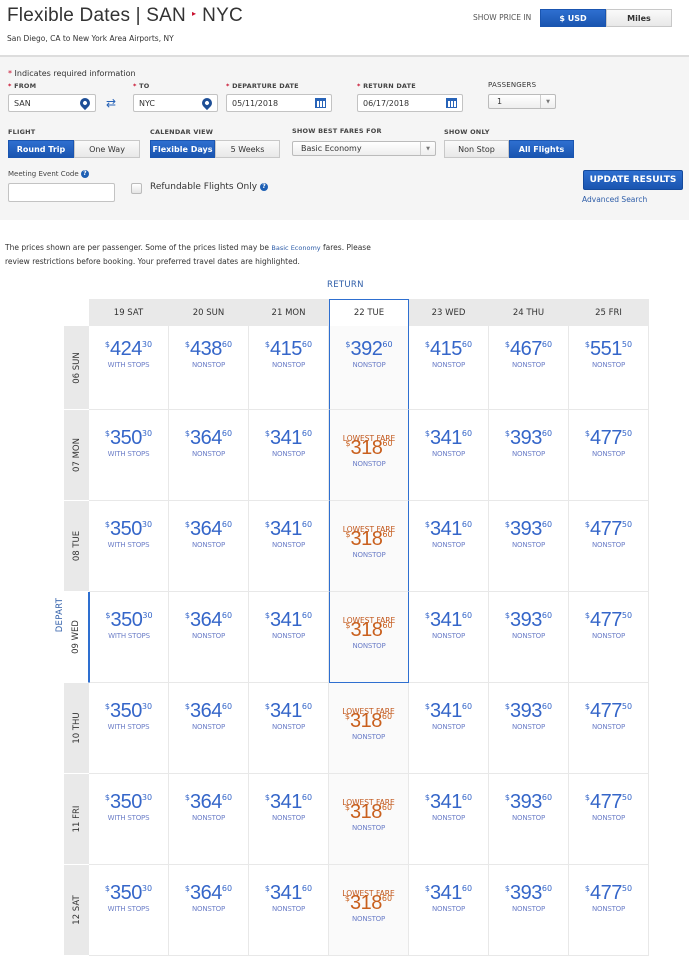 This screenshot has width=689, height=959. Describe the element at coordinates (529, 368) in the screenshot. I see `fare-cell: $46760 NONSTOP` at that location.